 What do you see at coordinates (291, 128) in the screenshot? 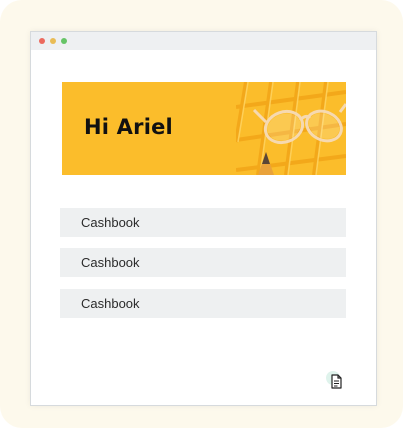
I see `glasses-illustration` at bounding box center [291, 128].